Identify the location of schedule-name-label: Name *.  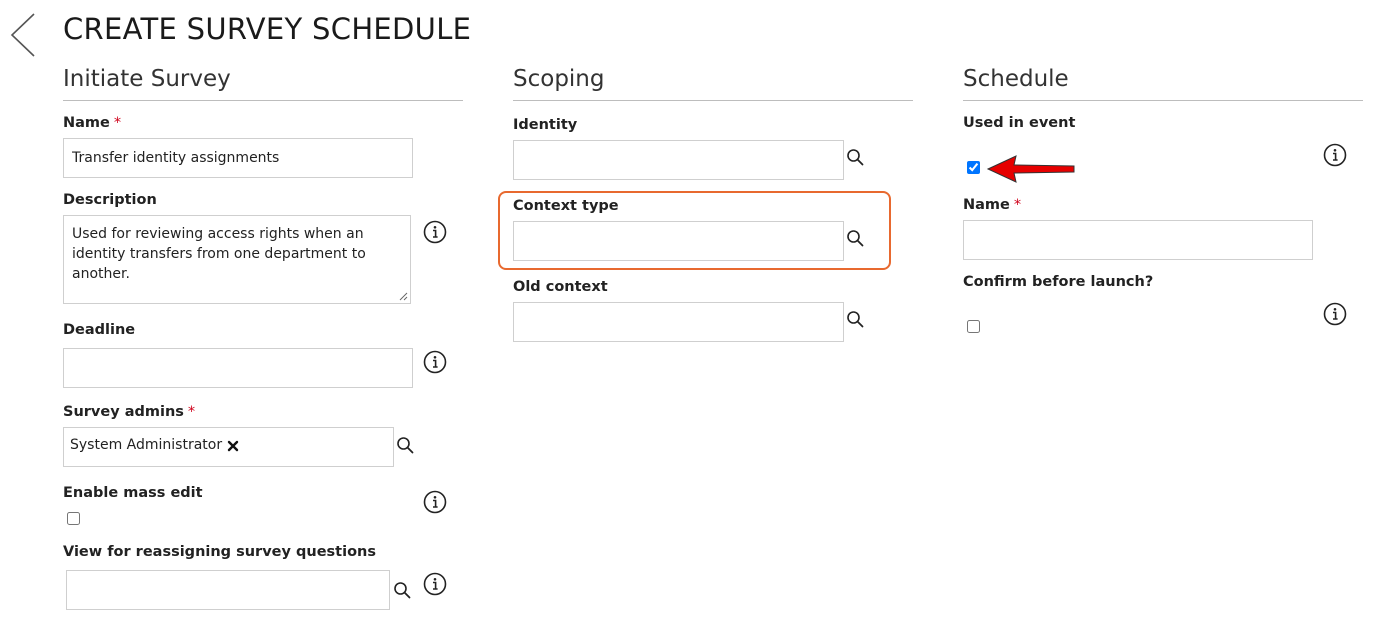
(992, 205).